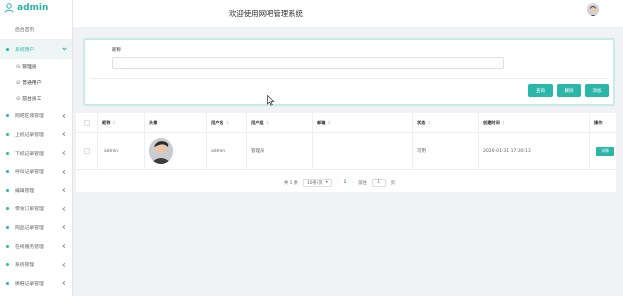 This screenshot has width=623, height=296. I want to click on sidebar-item-goods-records: 网品记录管理, so click(36, 227).